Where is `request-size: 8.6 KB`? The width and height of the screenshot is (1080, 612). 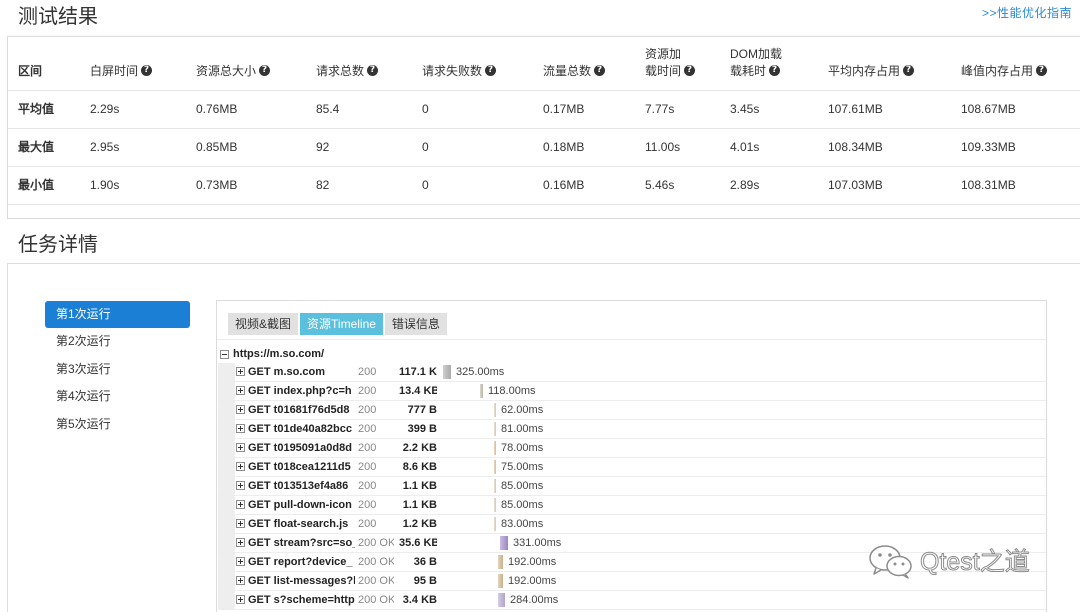 request-size: 8.6 KB is located at coordinates (419, 467).